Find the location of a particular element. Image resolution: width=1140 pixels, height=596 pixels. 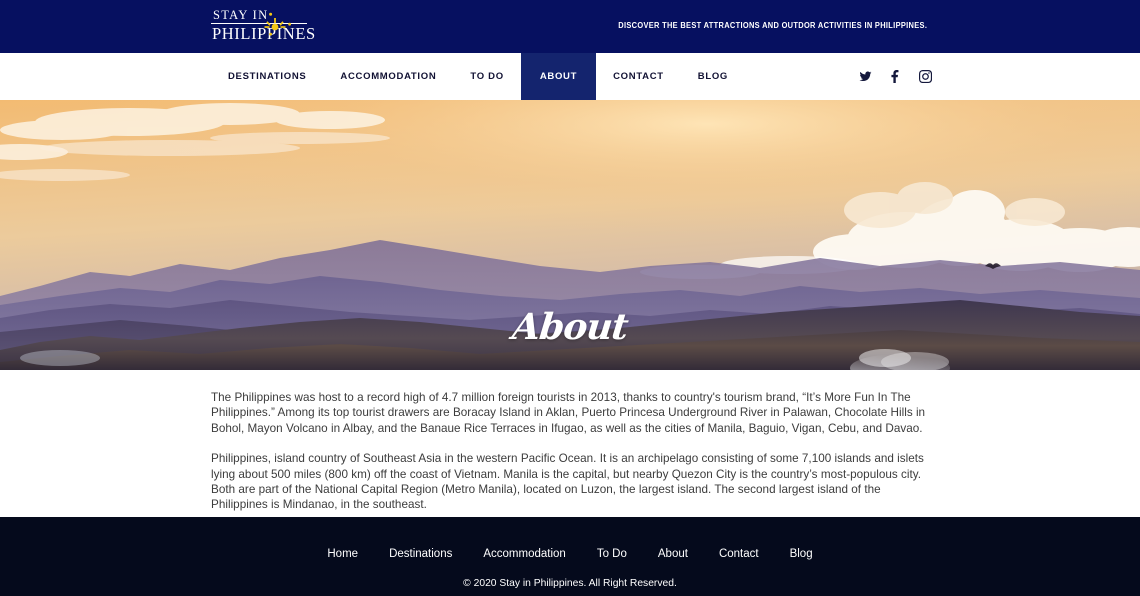

facebook-icon is located at coordinates (895, 76).